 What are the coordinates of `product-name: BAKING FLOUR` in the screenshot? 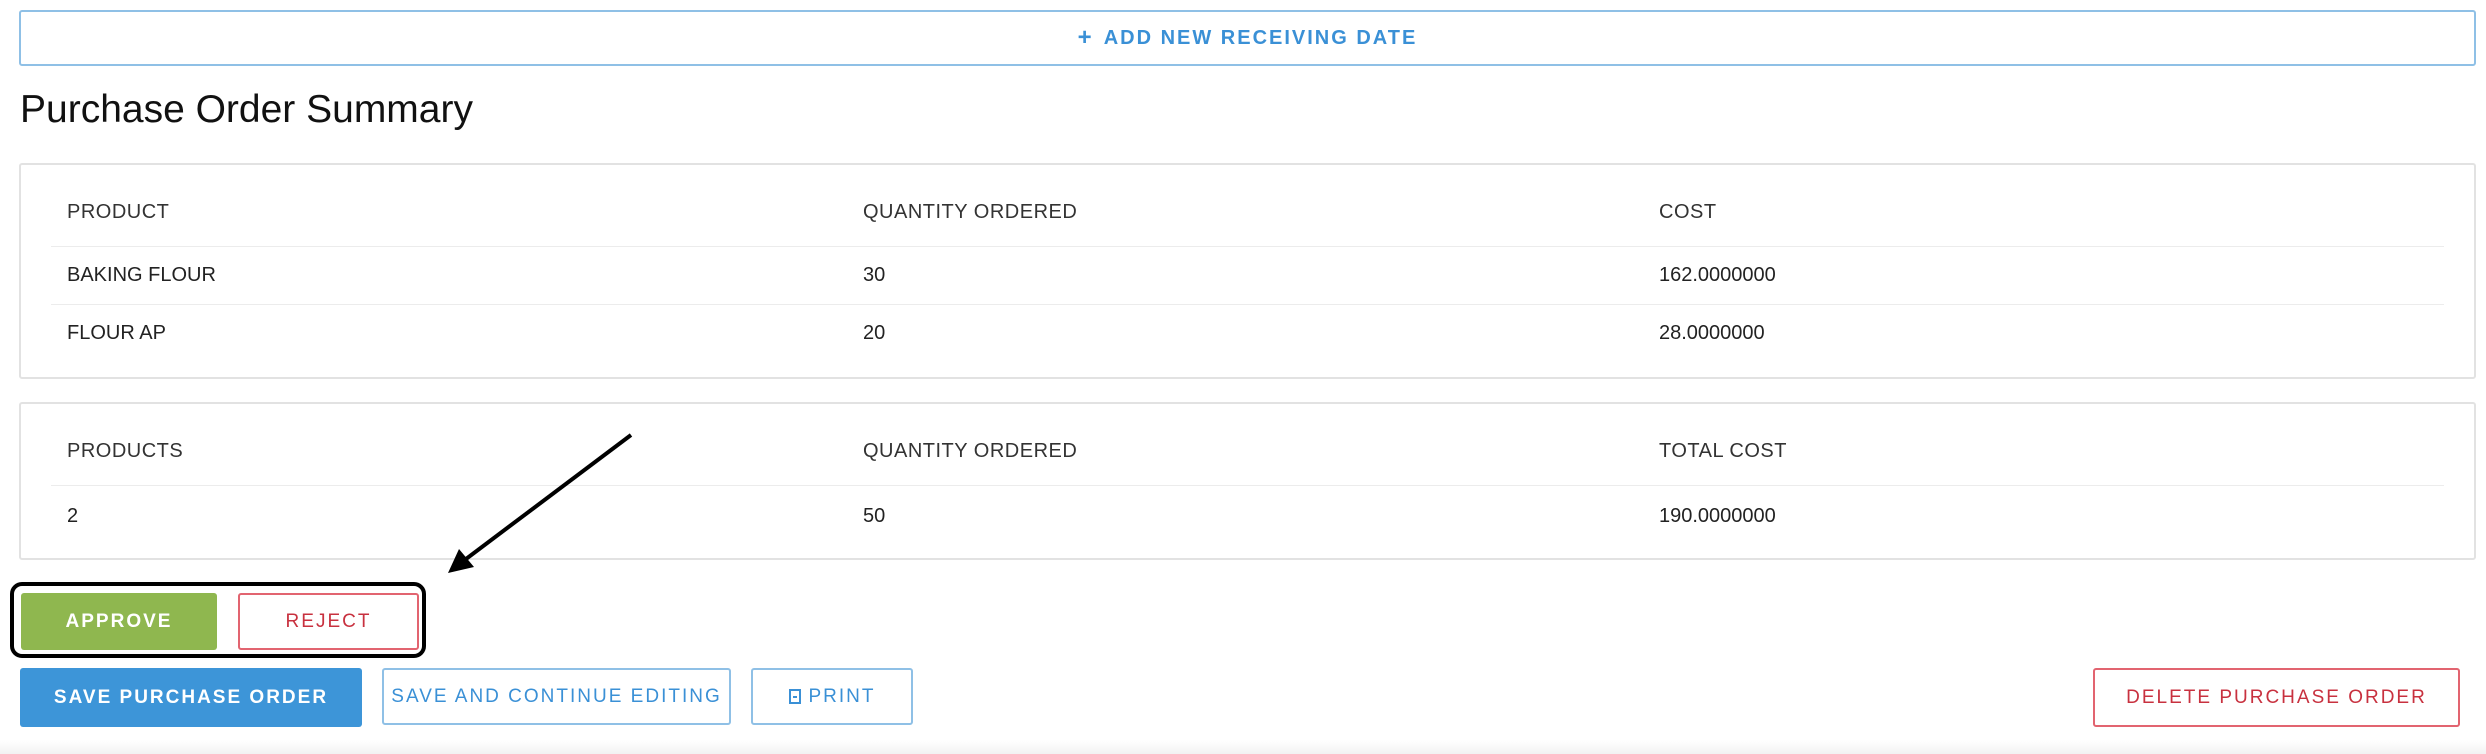 It's located at (141, 275).